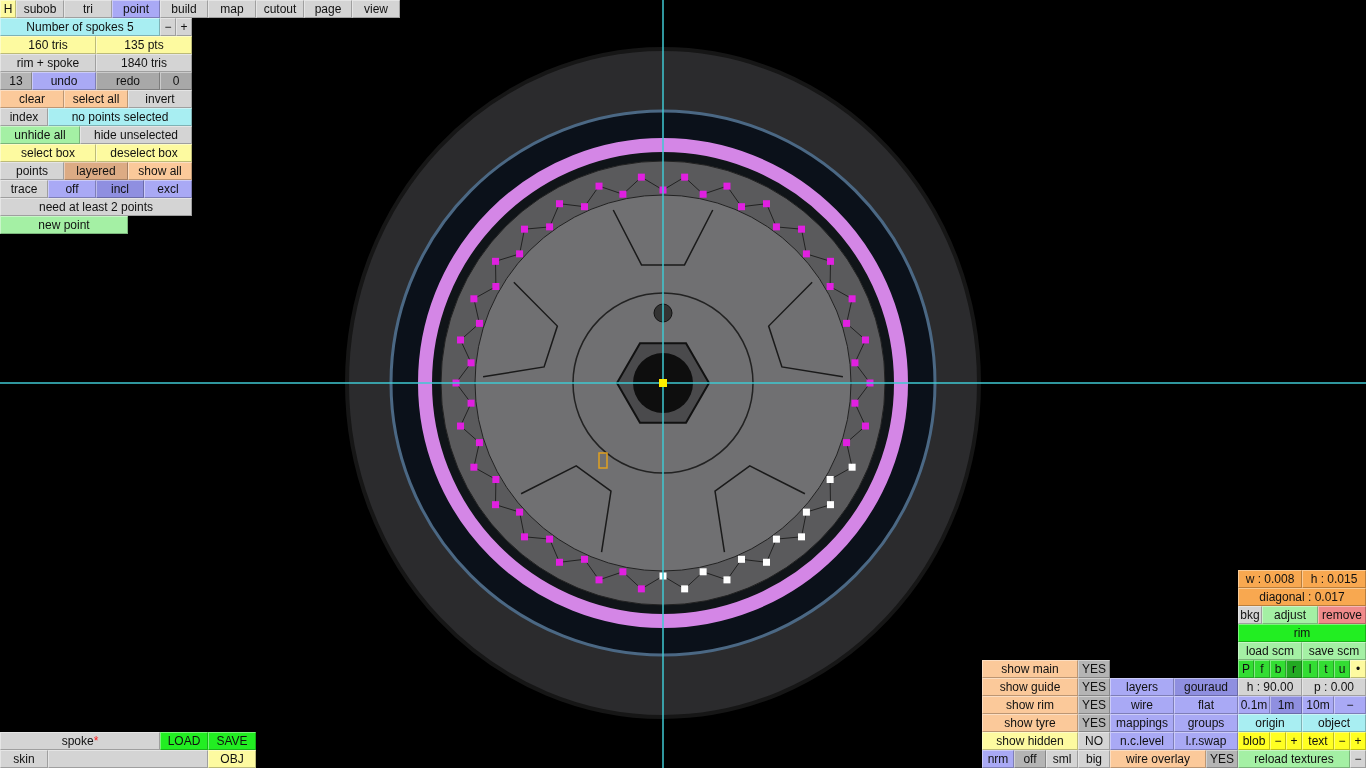 Image resolution: width=1366 pixels, height=768 pixels. Describe the element at coordinates (1326, 669) in the screenshot. I see `panel-button: t` at that location.